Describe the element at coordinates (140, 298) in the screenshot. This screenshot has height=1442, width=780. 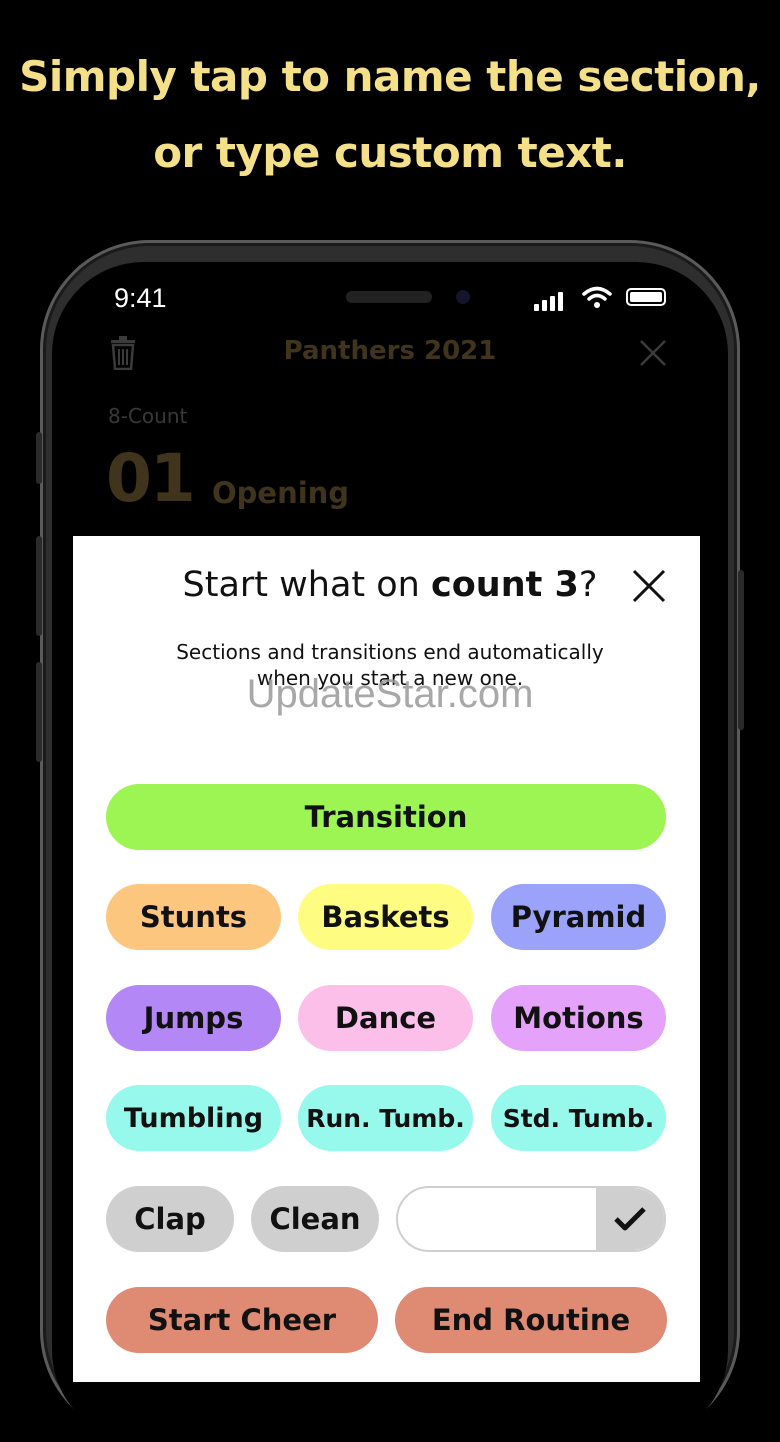
I see `status-time: 9:41` at that location.